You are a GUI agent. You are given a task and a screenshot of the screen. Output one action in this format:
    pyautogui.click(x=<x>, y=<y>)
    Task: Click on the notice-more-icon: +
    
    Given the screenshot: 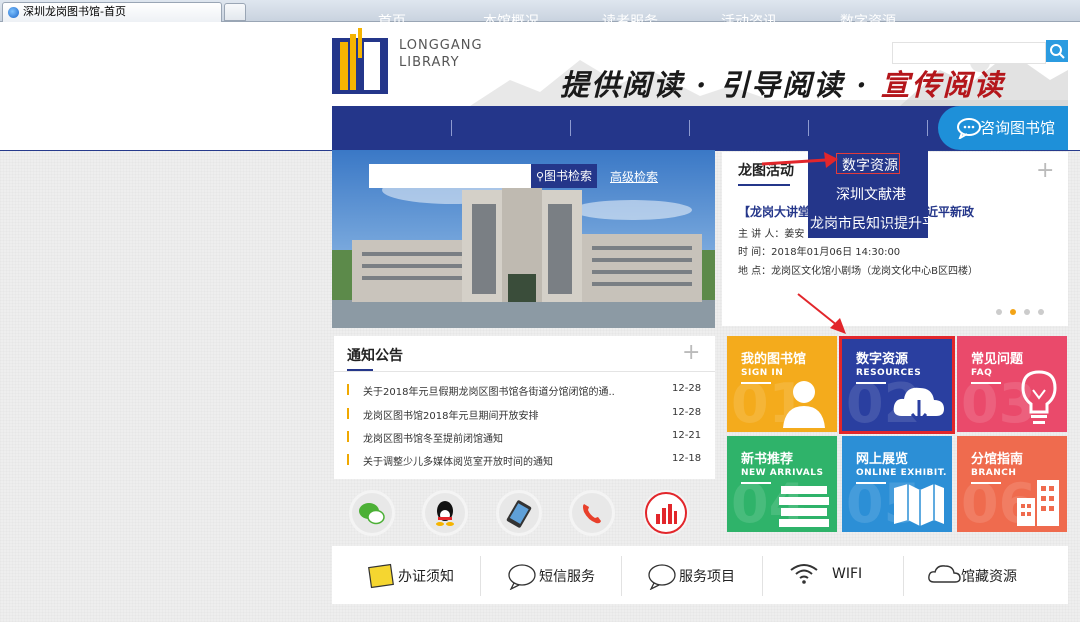 What is the action you would take?
    pyautogui.click(x=691, y=352)
    